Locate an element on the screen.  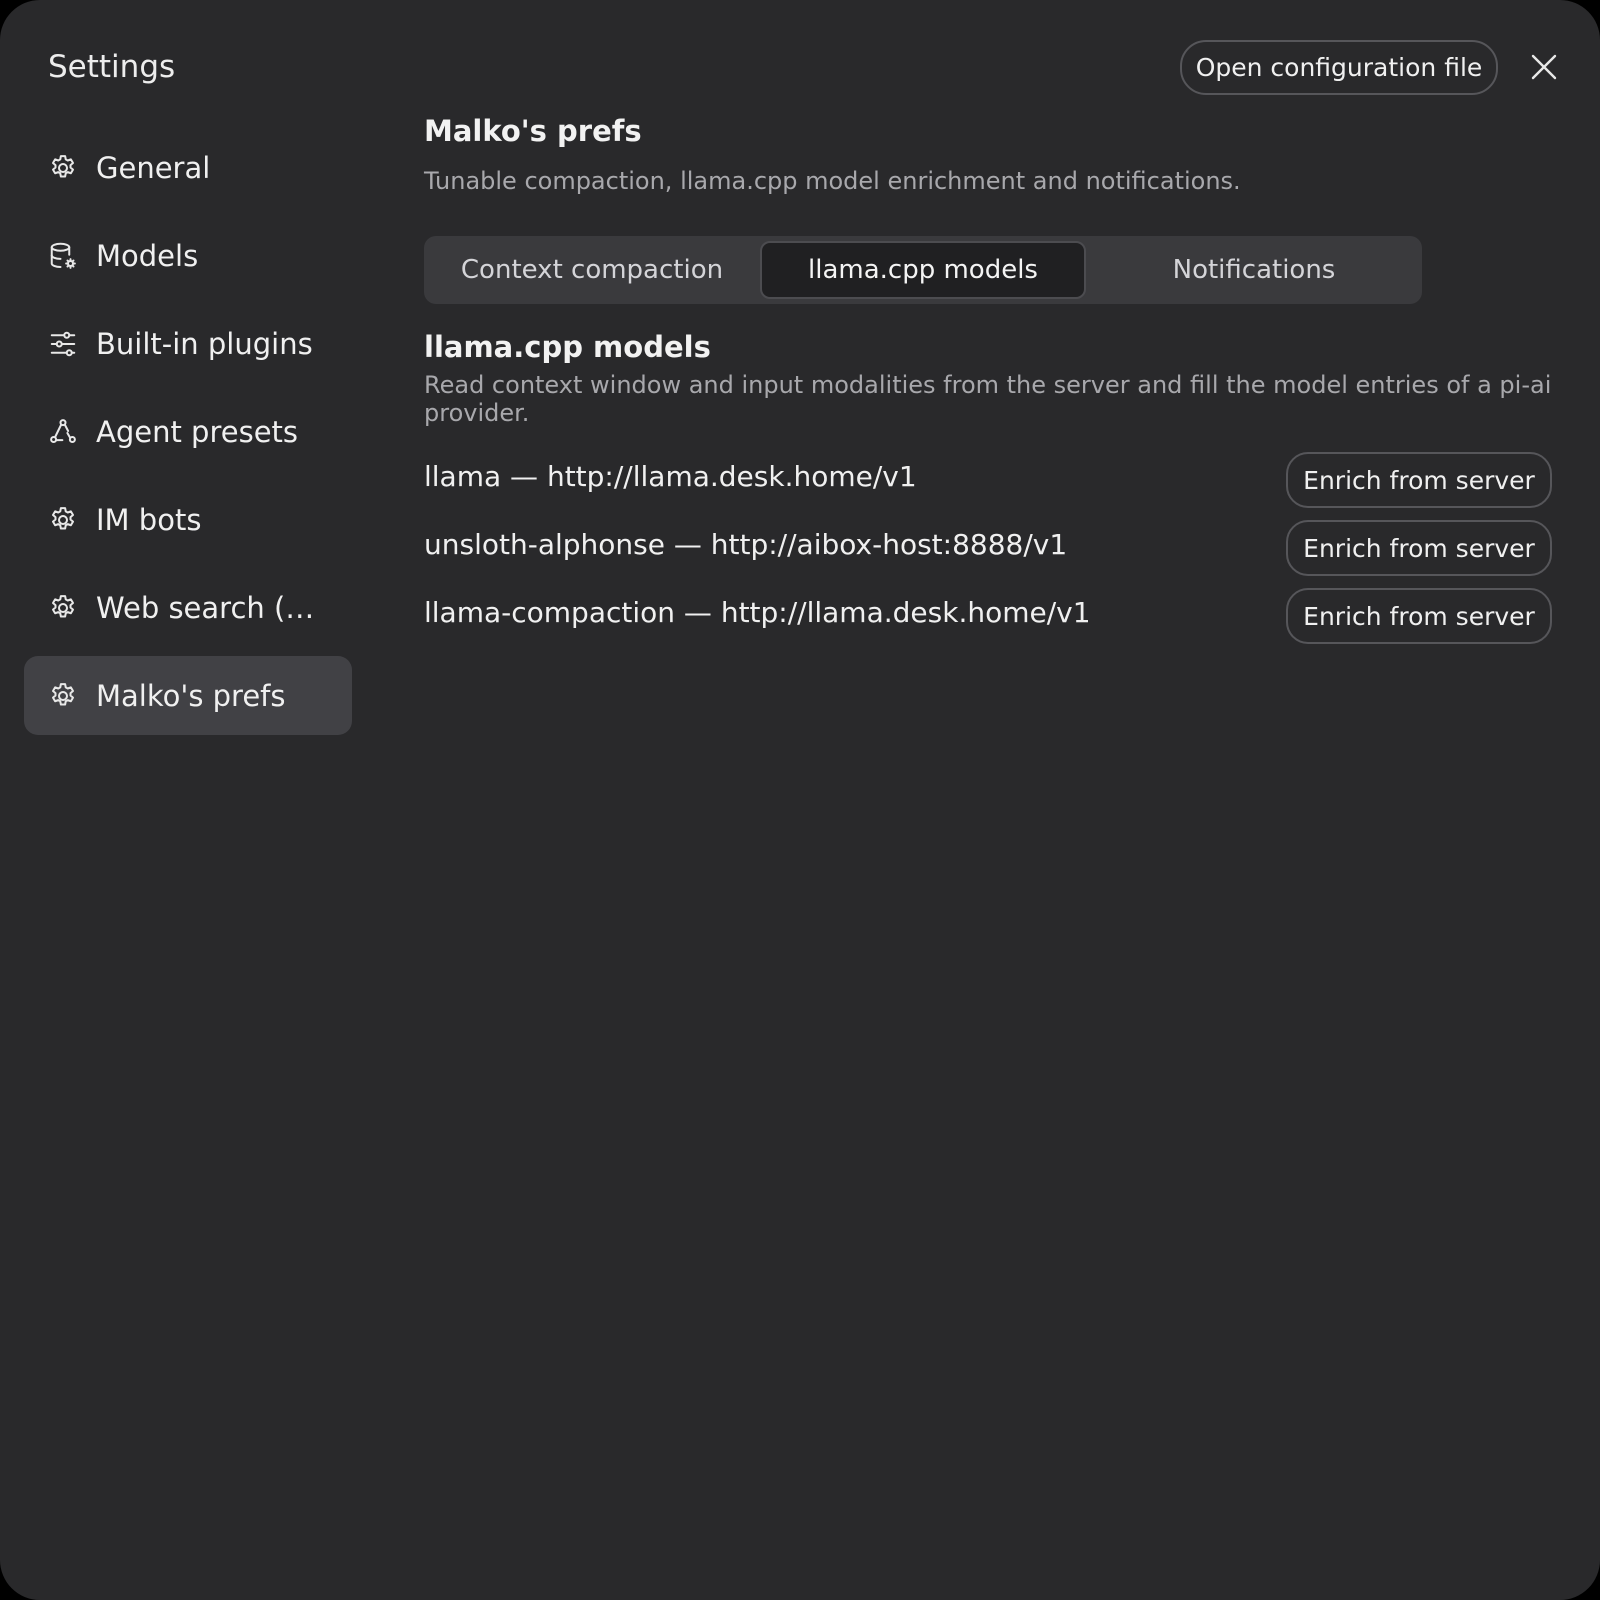
sidebar-item-label: General is located at coordinates (153, 167).